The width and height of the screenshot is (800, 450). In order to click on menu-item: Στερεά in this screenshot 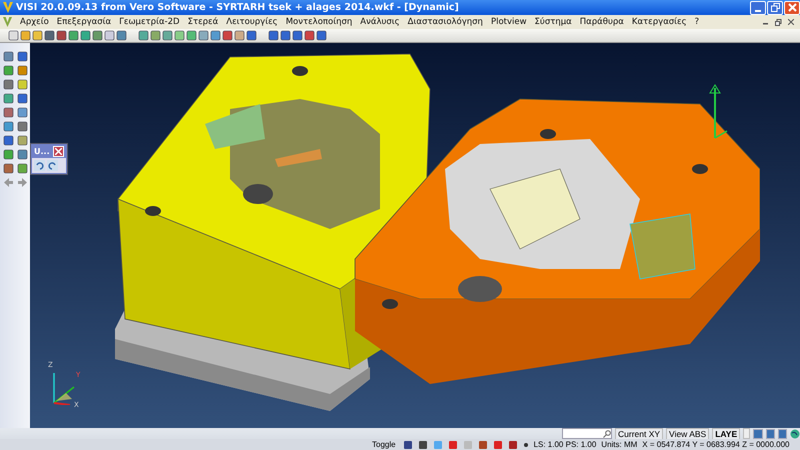, I will do `click(203, 22)`.